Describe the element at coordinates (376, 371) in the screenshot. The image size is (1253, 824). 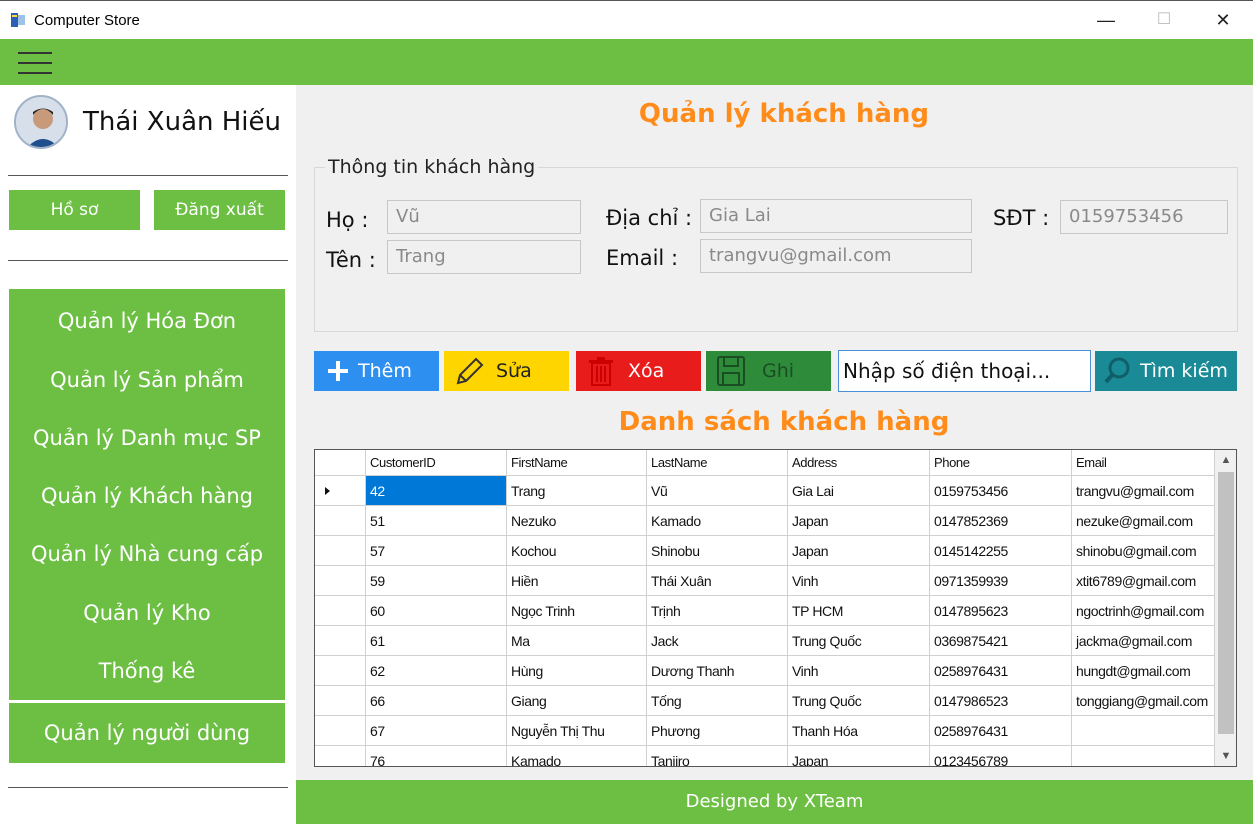
I see `add-button: Thêm` at that location.